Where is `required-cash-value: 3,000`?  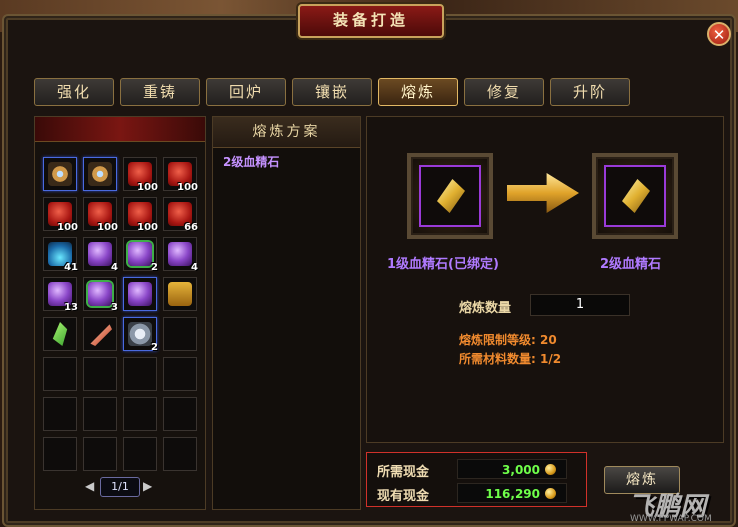
required-cash-value: 3,000 is located at coordinates (512, 469).